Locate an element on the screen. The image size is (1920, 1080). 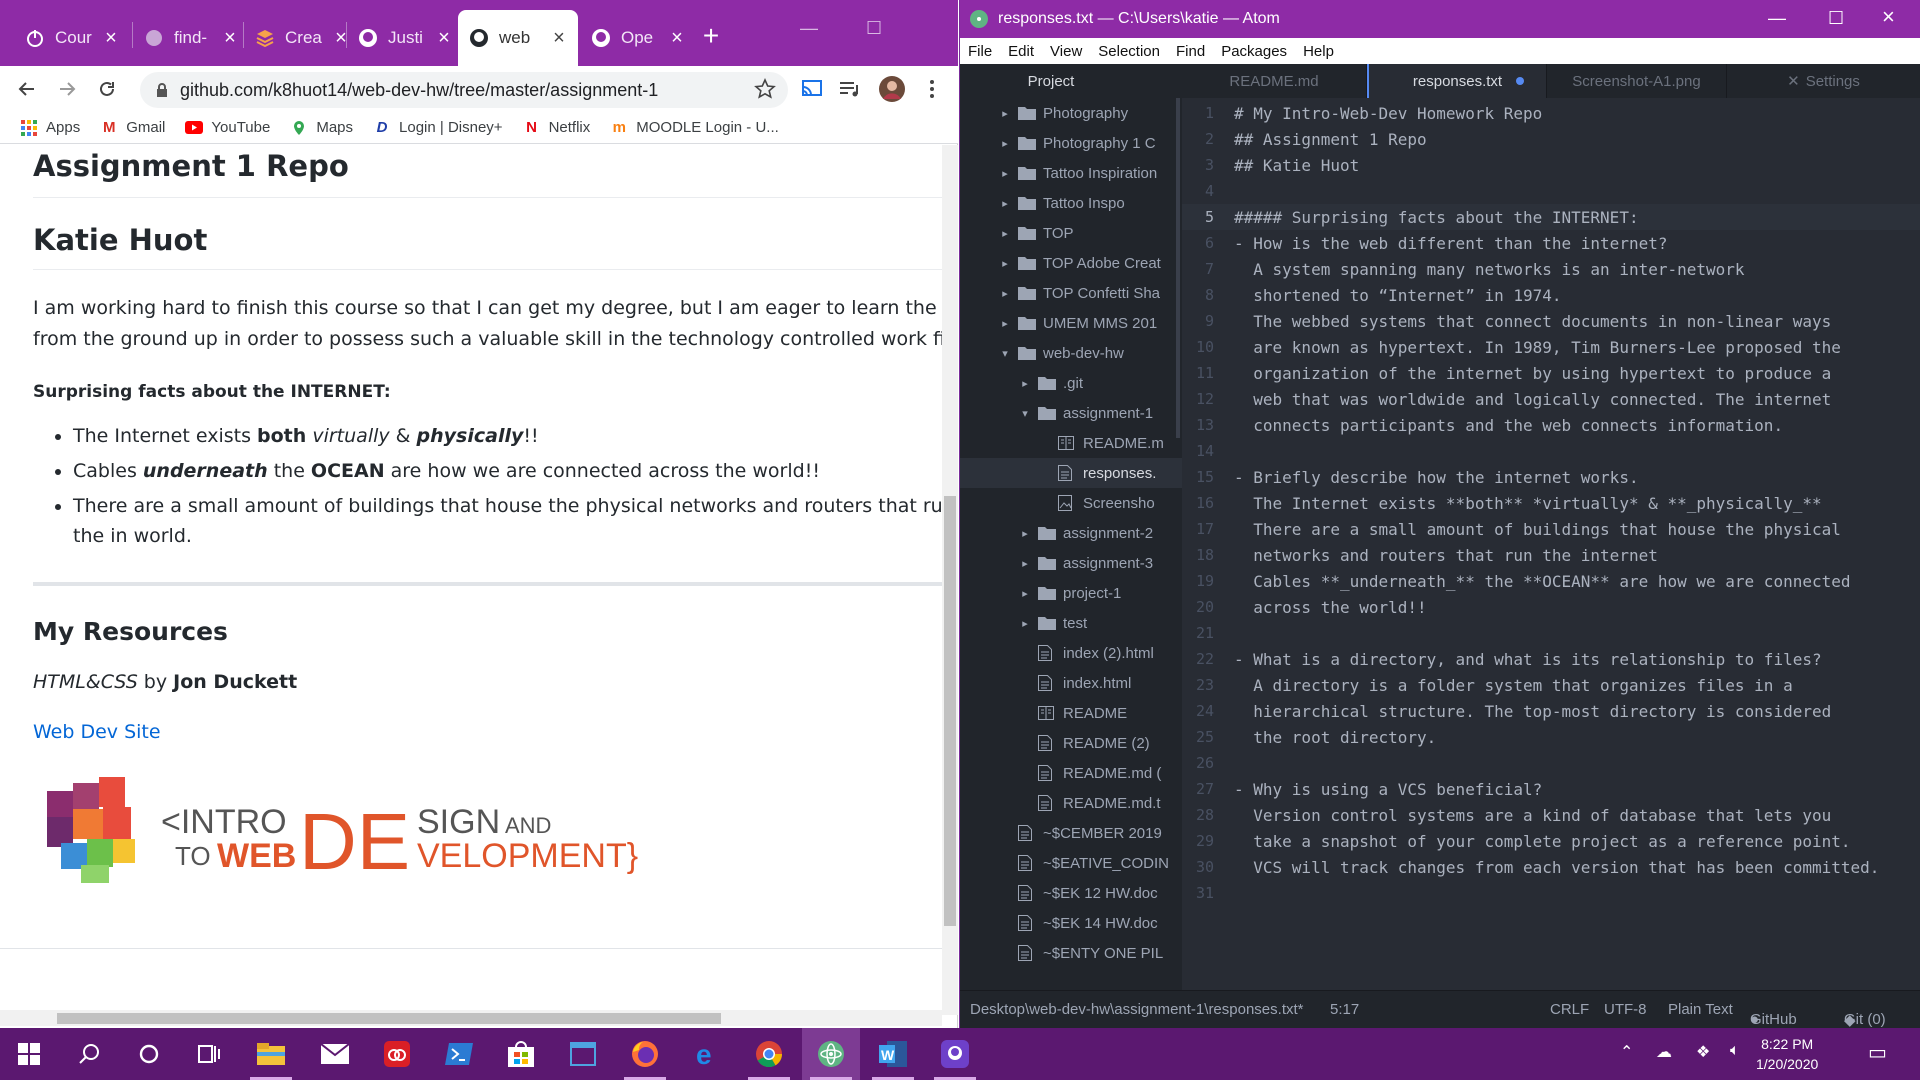
editor-line: 25 the root directory. is located at coordinates (1551, 737).